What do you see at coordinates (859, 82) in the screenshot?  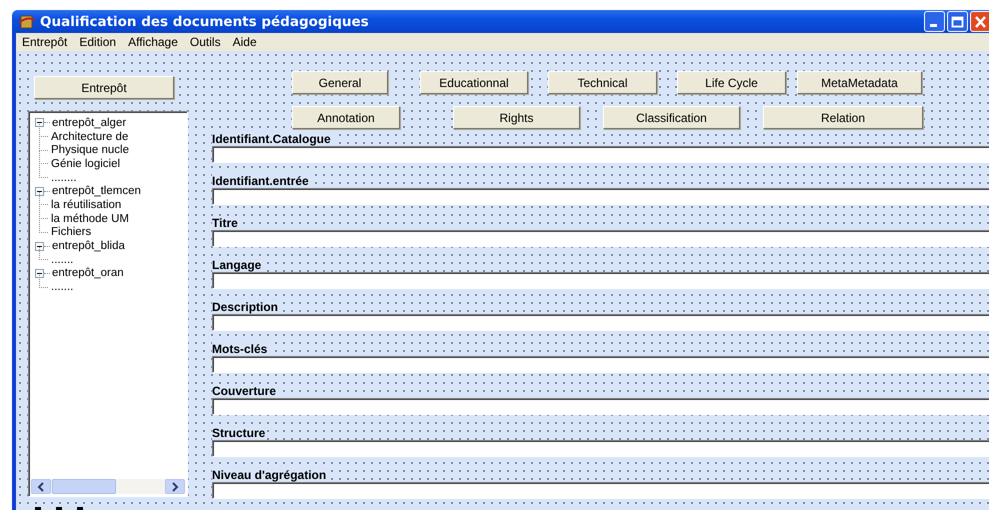 I see `section-button: MetaMetadata` at bounding box center [859, 82].